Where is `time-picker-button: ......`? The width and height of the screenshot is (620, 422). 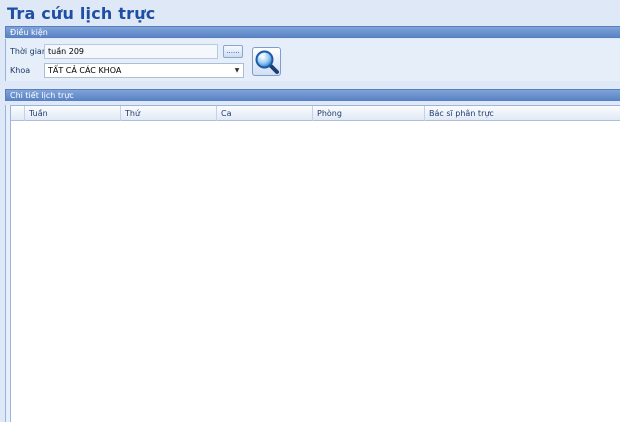
time-picker-button: ...... is located at coordinates (233, 51).